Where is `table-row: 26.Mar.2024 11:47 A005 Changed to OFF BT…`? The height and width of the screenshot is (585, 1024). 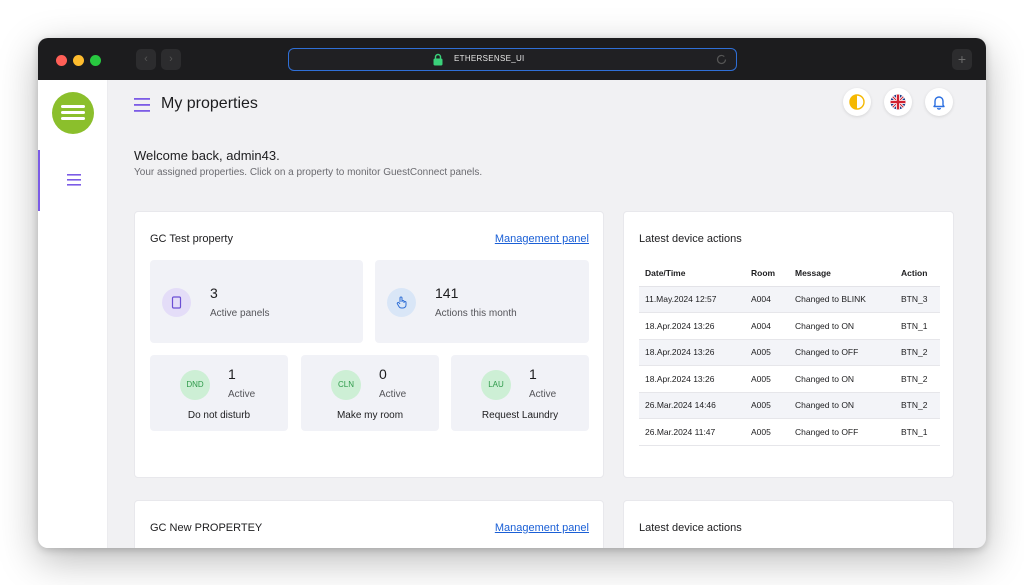 table-row: 26.Mar.2024 11:47 A005 Changed to OFF BT… is located at coordinates (789, 432).